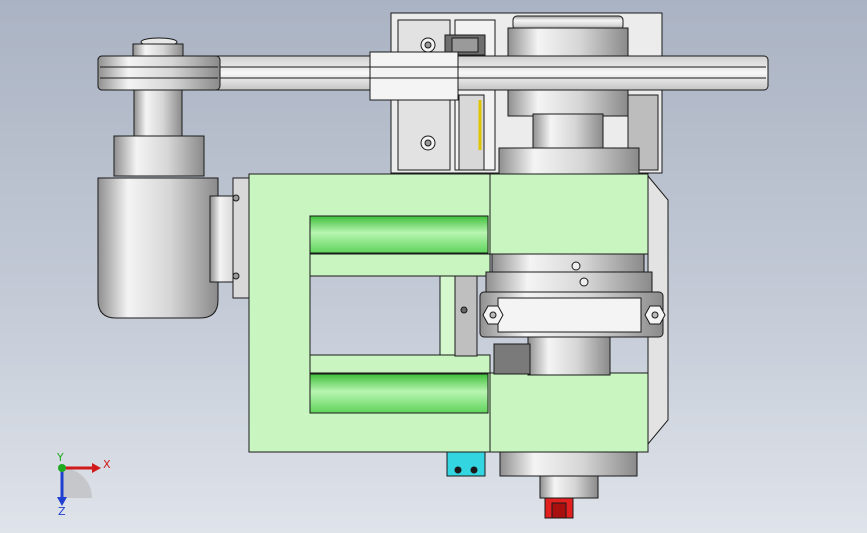 The width and height of the screenshot is (867, 533). Describe the element at coordinates (559, 508) in the screenshot. I see `red-handle` at that location.